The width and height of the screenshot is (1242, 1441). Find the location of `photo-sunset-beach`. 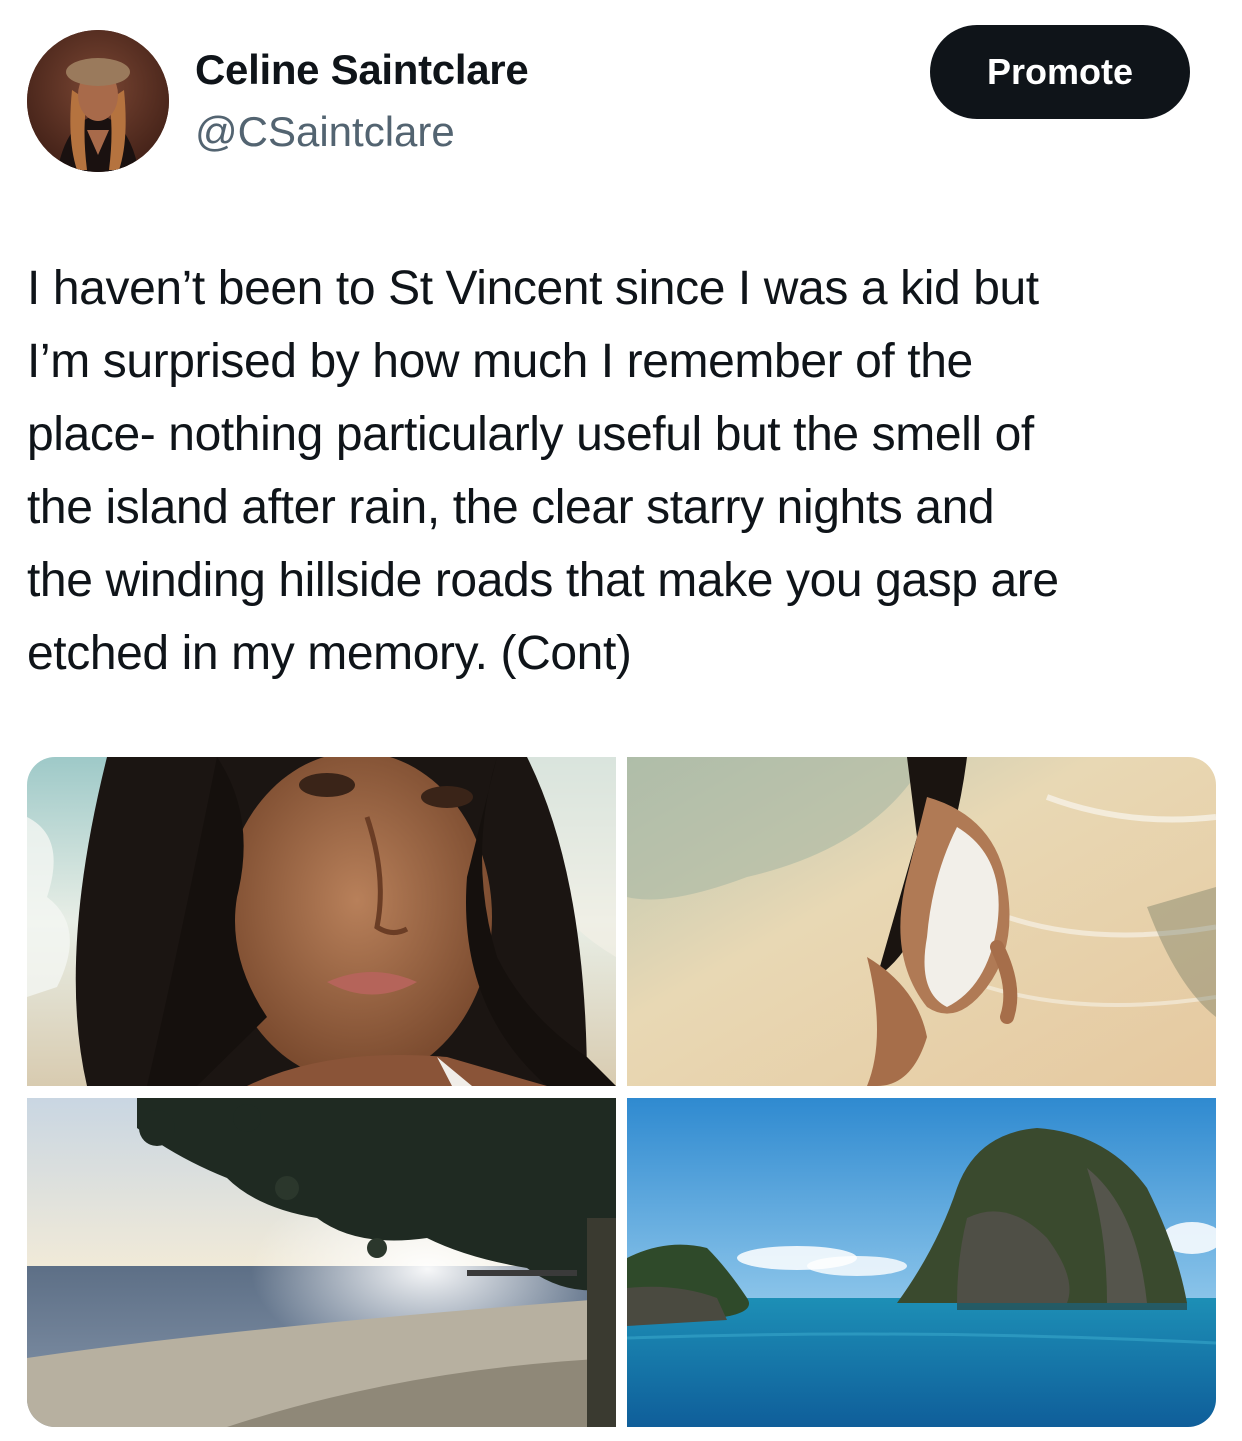

photo-sunset-beach is located at coordinates (321, 1262).